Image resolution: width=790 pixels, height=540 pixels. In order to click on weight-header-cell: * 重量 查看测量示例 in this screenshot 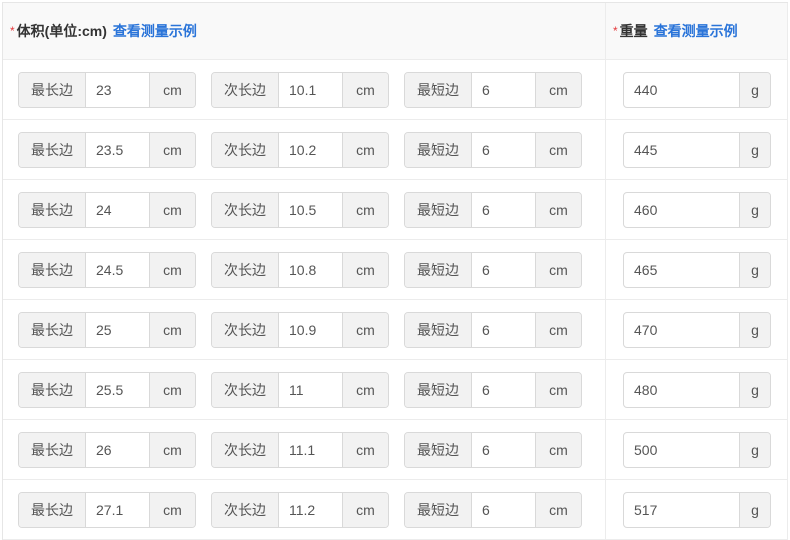, I will do `click(697, 31)`.